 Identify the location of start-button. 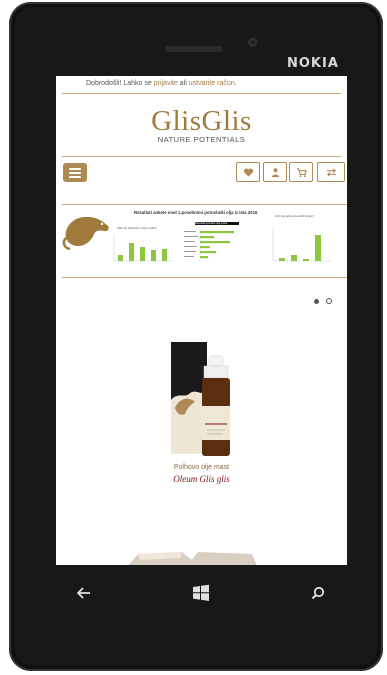
(201, 593).